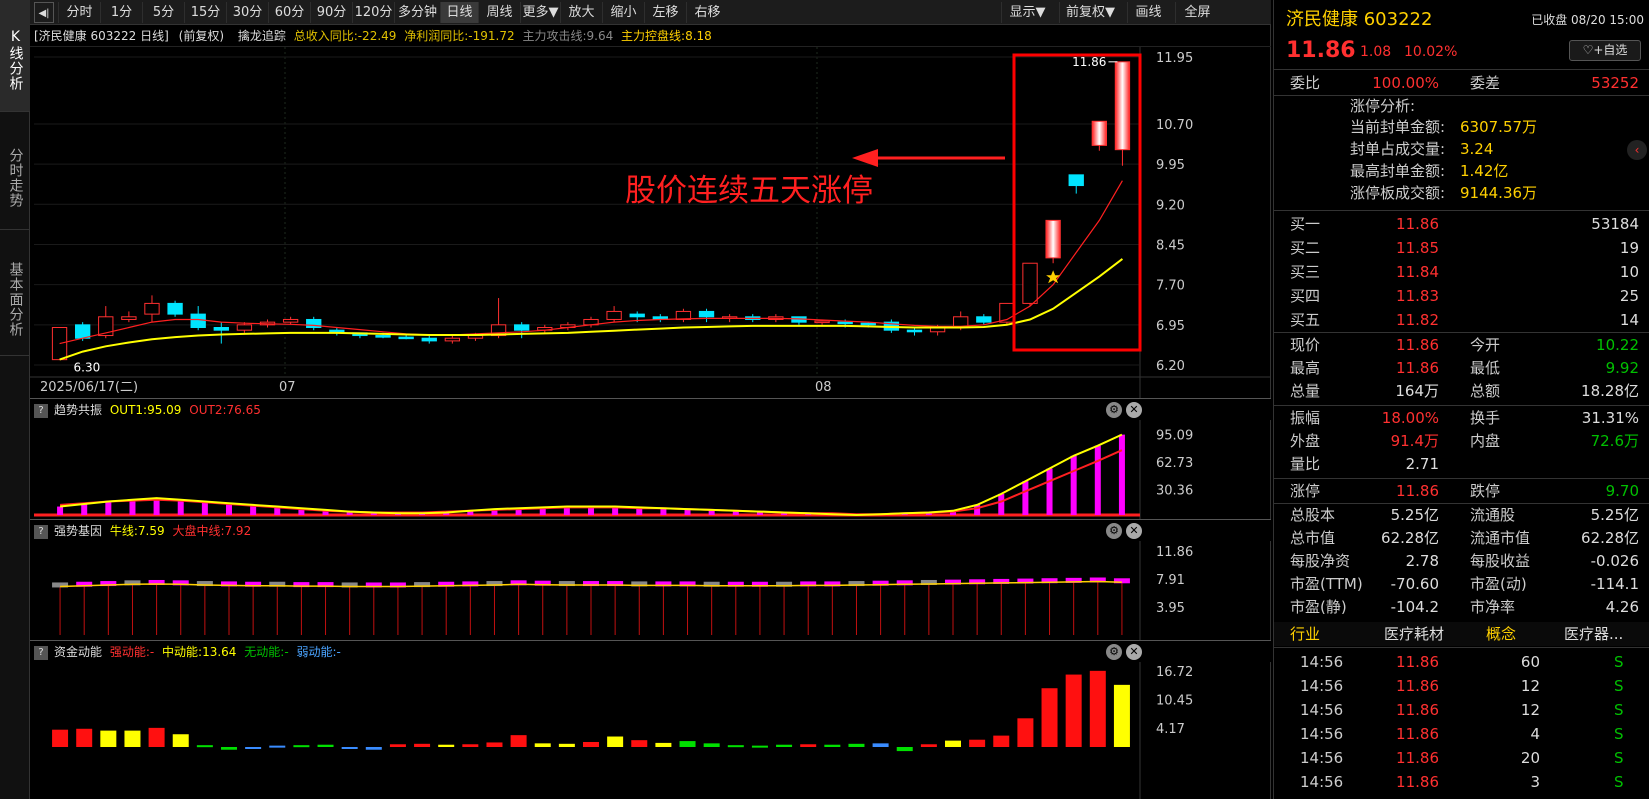 The width and height of the screenshot is (1649, 799). I want to click on bid-row: 买五 11.82 14, so click(1461, 320).